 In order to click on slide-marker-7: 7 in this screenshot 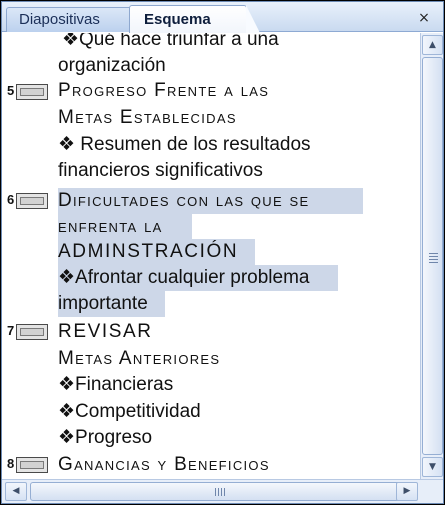, I will do `click(30, 331)`.